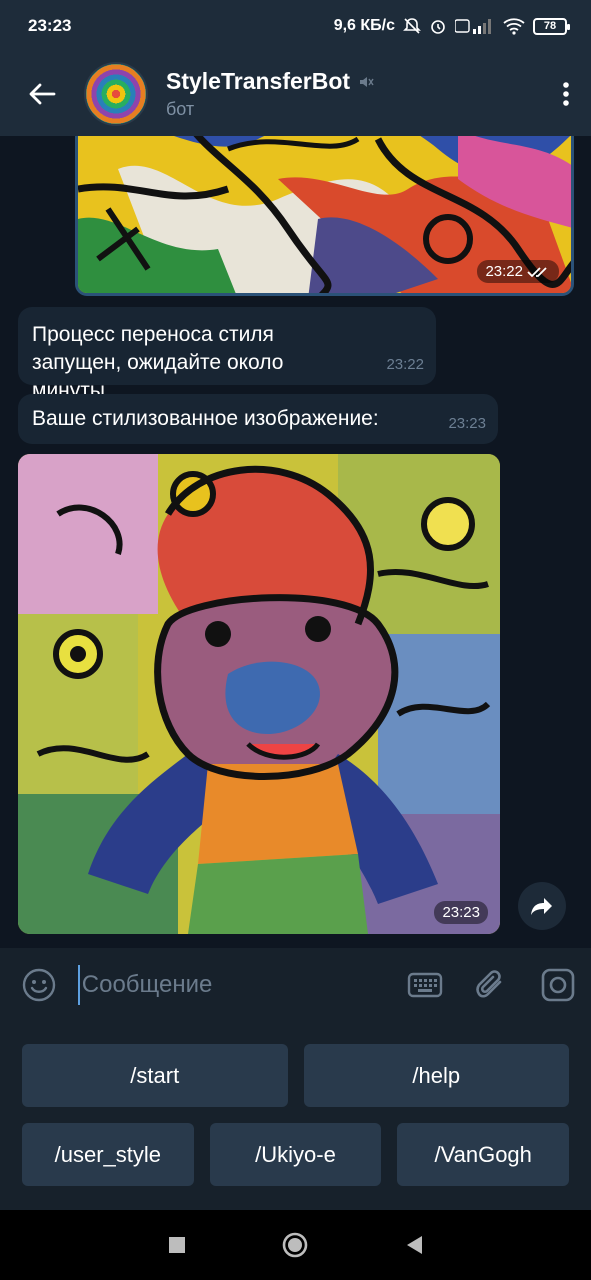 The width and height of the screenshot is (591, 1280). I want to click on battery-indicator: 78, so click(551, 26).